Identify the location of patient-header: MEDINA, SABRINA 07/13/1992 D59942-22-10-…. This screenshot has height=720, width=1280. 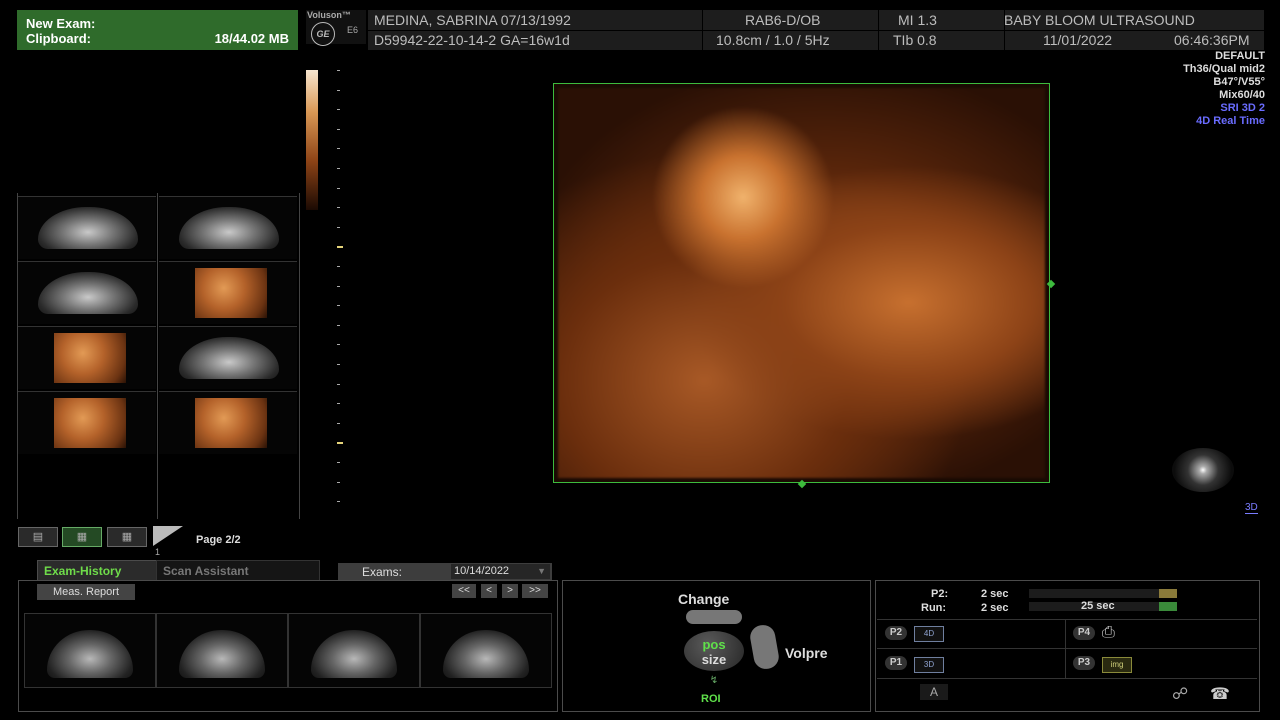
(816, 30).